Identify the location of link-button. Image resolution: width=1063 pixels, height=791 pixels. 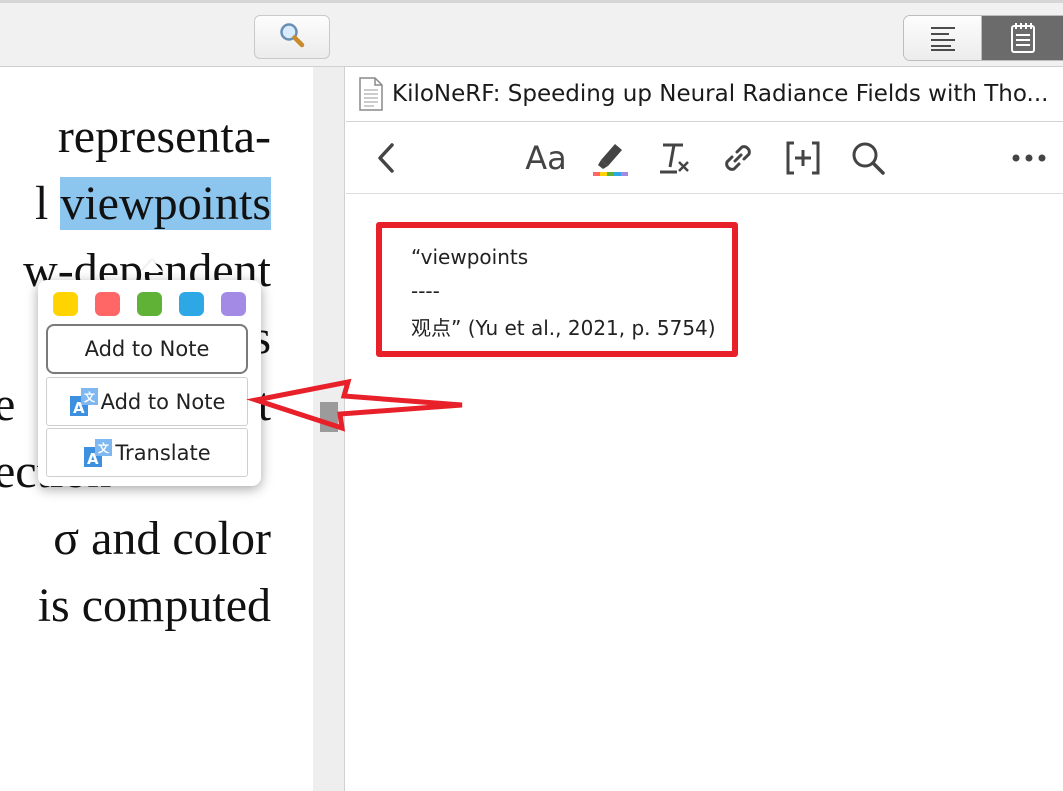
(738, 158).